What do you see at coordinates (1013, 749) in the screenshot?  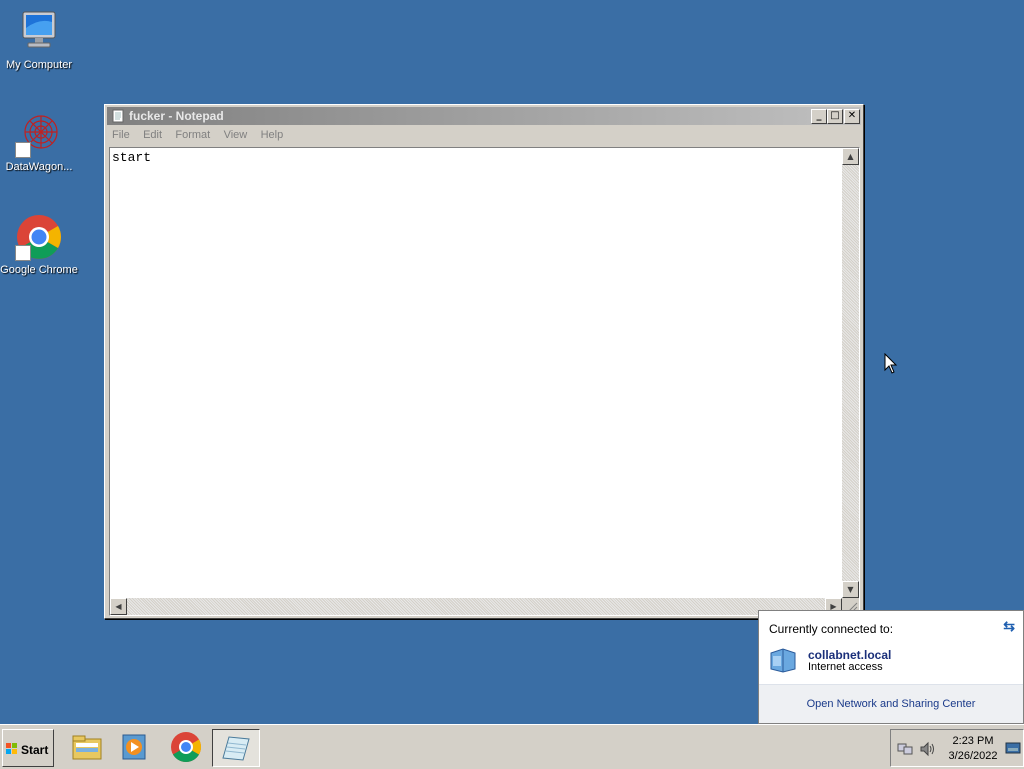 I see `show-desktop-icon` at bounding box center [1013, 749].